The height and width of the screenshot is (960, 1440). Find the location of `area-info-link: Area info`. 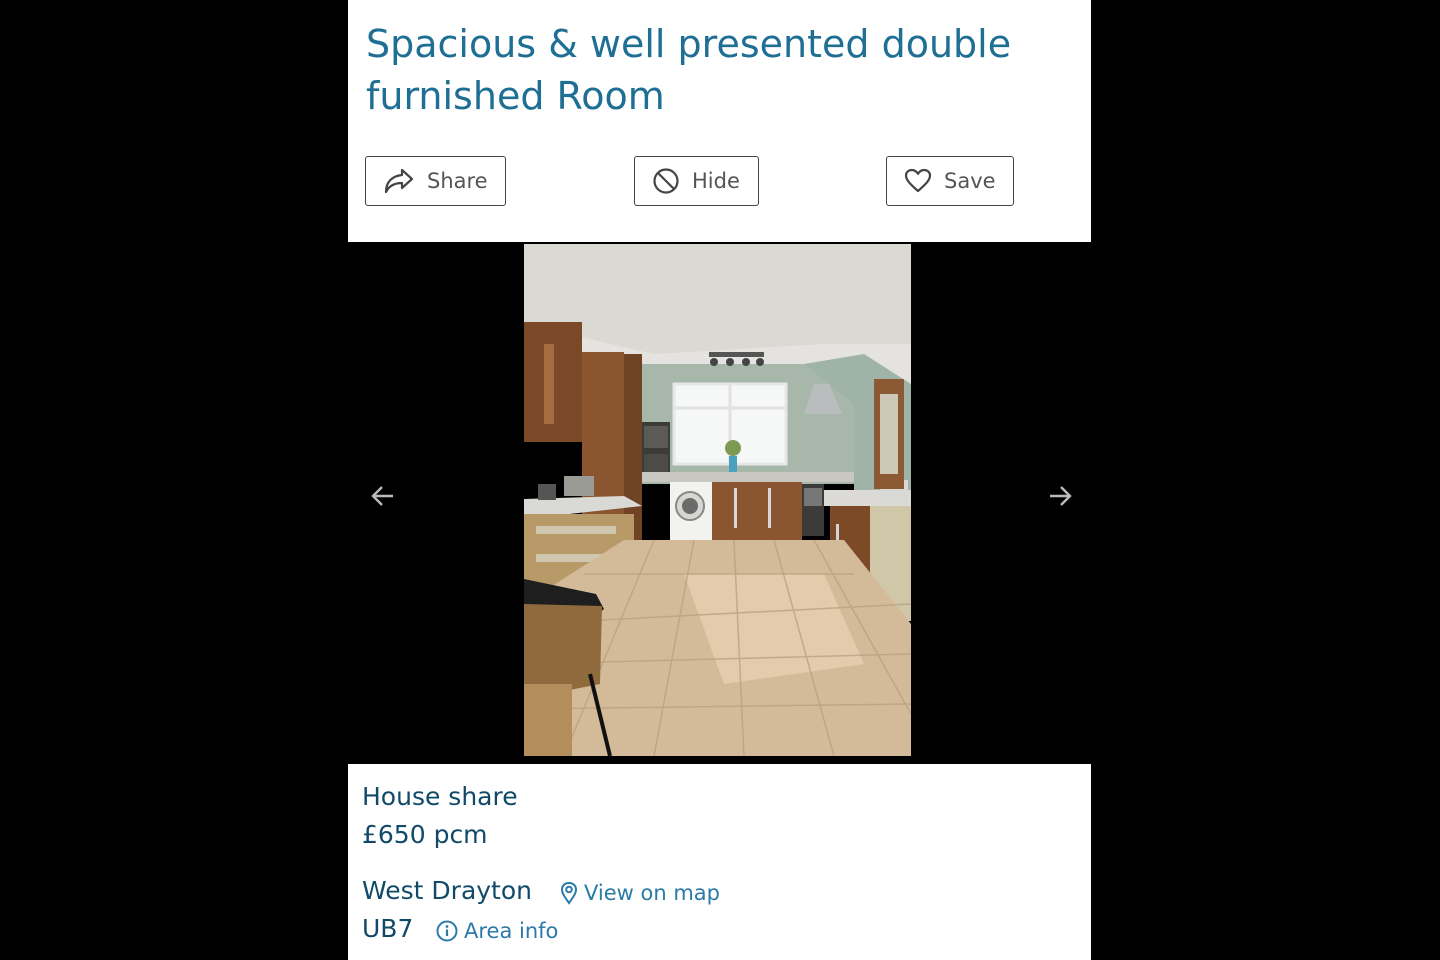

area-info-link: Area info is located at coordinates (497, 931).